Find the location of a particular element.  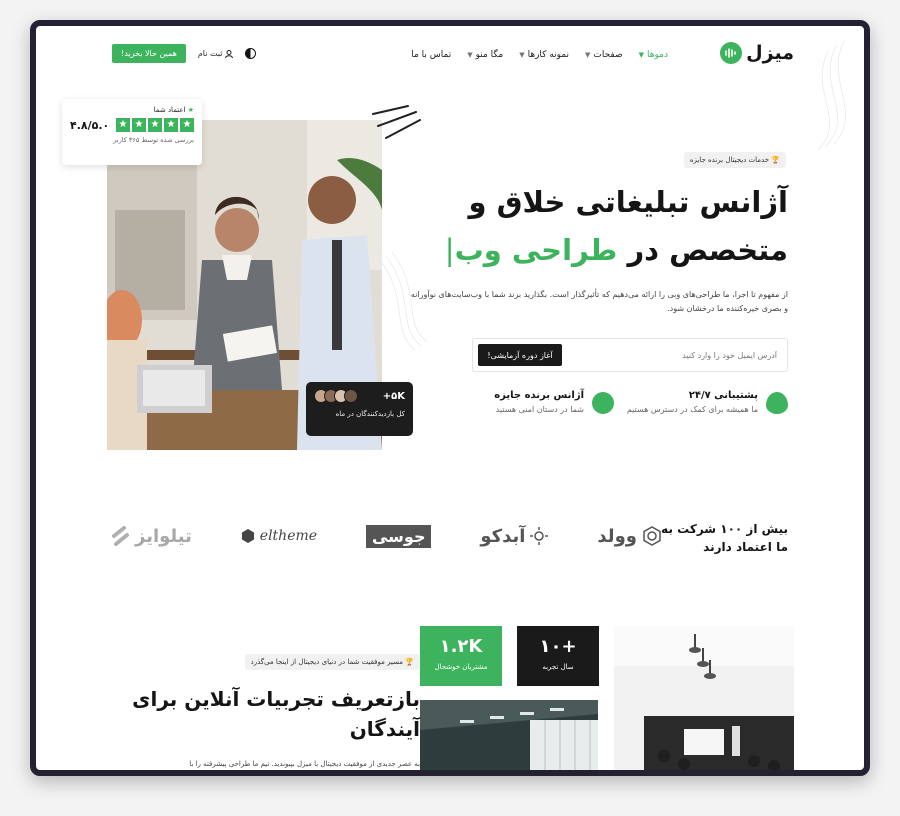

client-logo-label: جوسی is located at coordinates (398, 536).